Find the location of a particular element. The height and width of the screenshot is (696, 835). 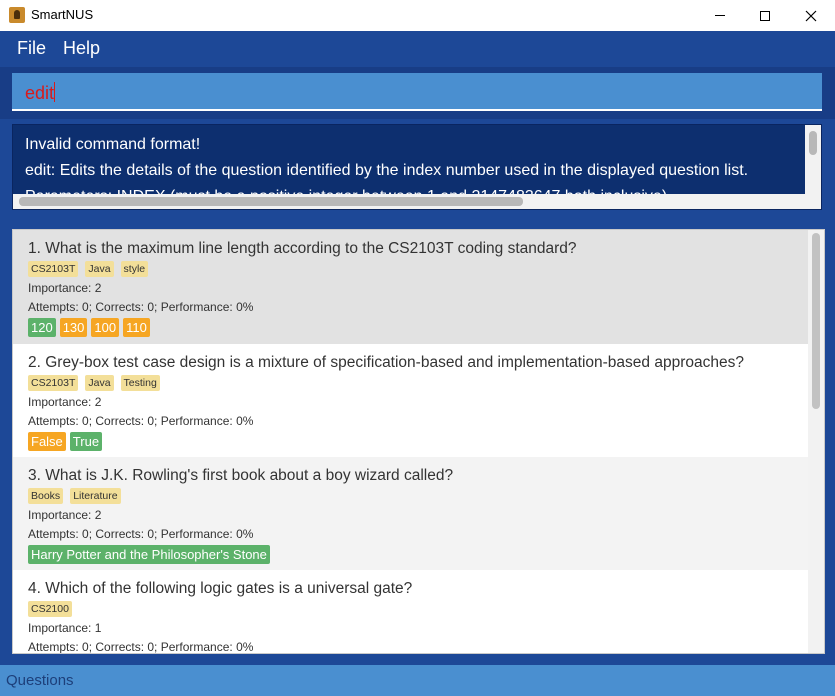

option-correct: True is located at coordinates (86, 441).